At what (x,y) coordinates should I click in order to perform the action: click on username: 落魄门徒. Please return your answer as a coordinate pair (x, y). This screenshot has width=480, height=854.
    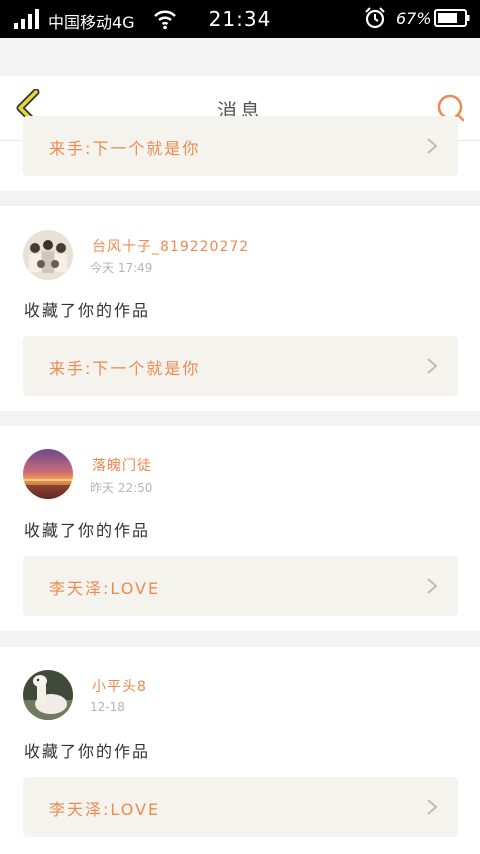
    Looking at the image, I should click on (122, 465).